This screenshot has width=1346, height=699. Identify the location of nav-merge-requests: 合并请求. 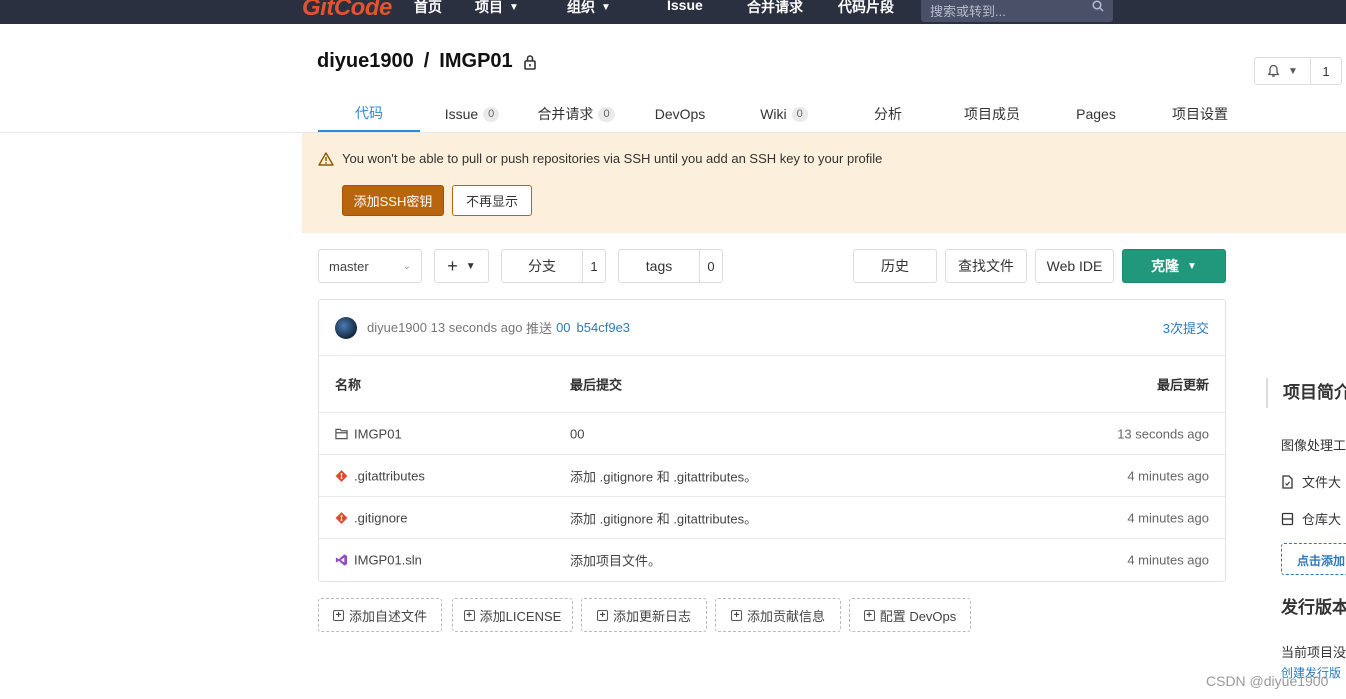
(775, 8).